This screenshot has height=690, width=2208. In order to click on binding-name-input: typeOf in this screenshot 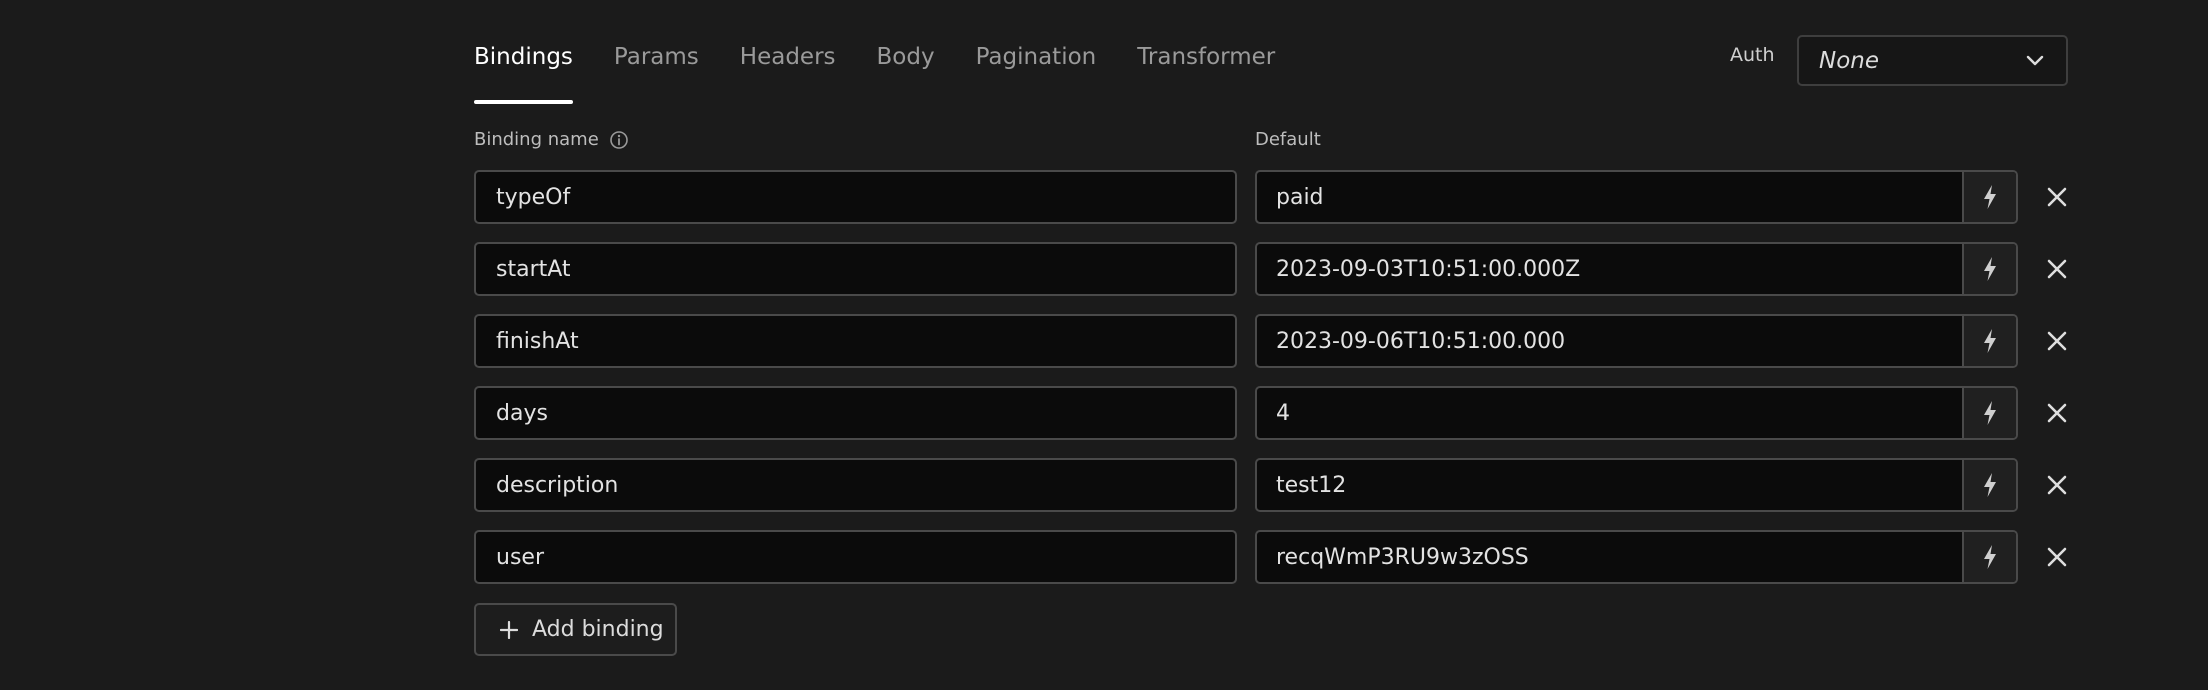, I will do `click(855, 197)`.